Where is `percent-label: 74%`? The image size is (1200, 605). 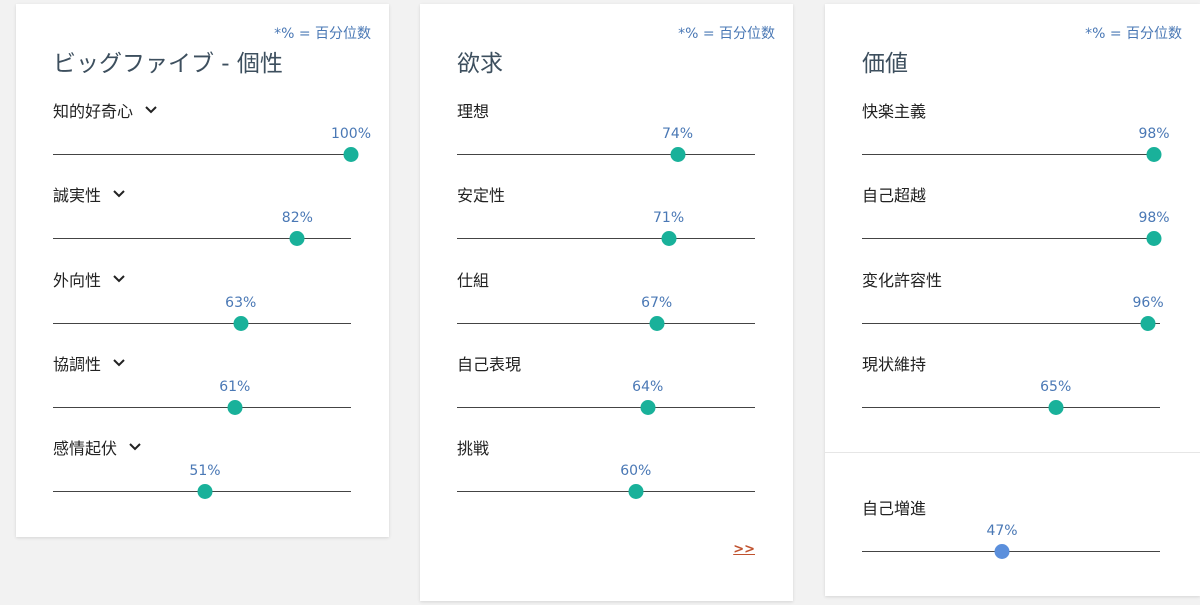
percent-label: 74% is located at coordinates (677, 134).